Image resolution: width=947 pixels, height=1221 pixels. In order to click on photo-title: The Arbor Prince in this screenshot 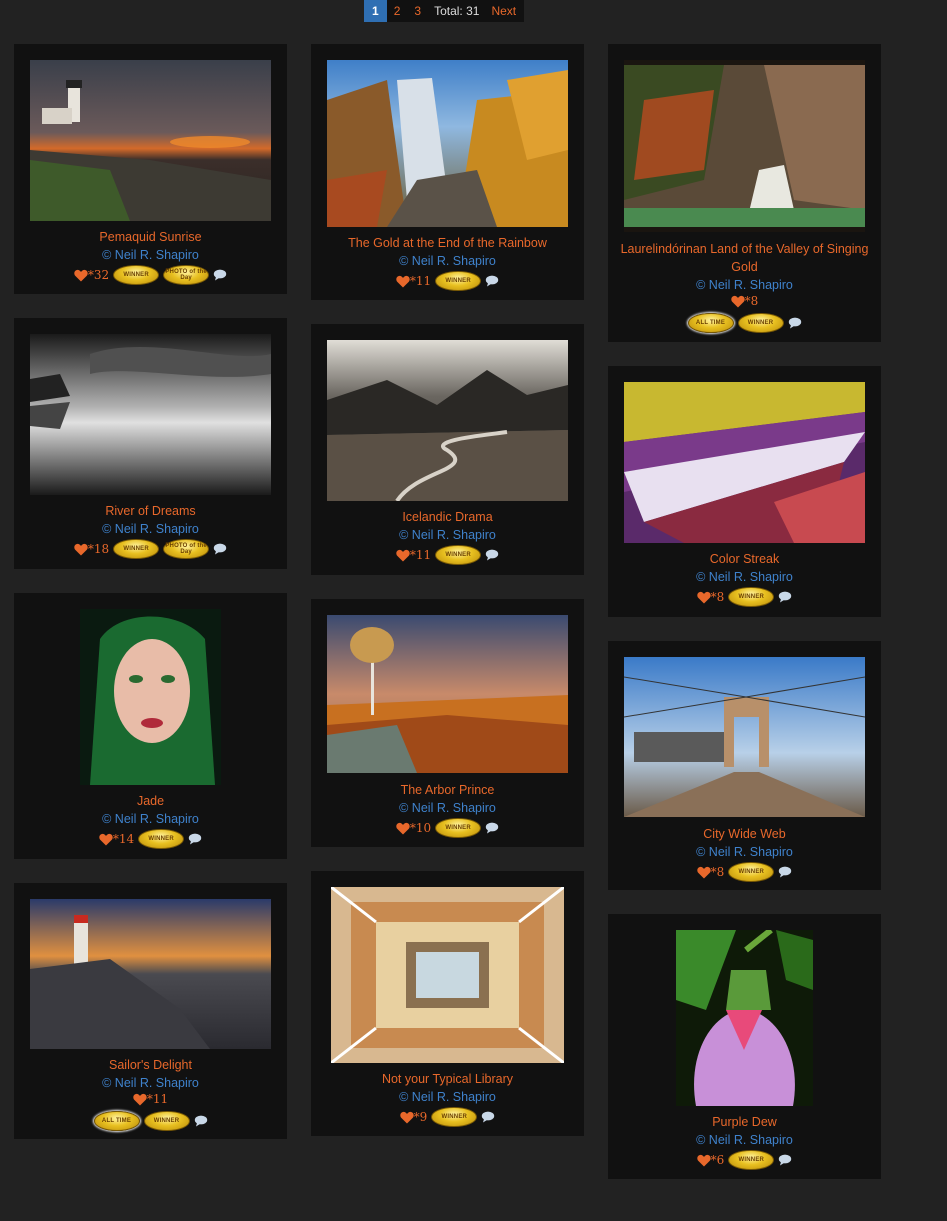, I will do `click(447, 790)`.